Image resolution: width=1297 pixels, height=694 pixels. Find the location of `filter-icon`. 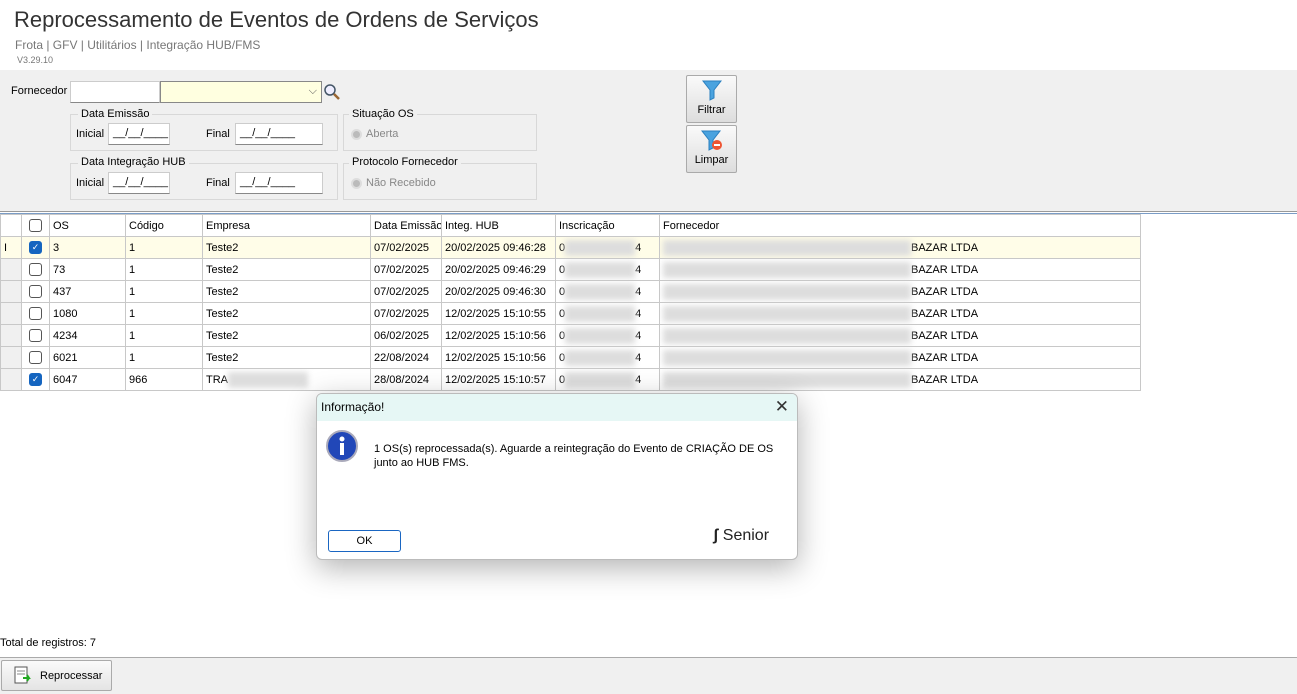

filter-icon is located at coordinates (711, 90).